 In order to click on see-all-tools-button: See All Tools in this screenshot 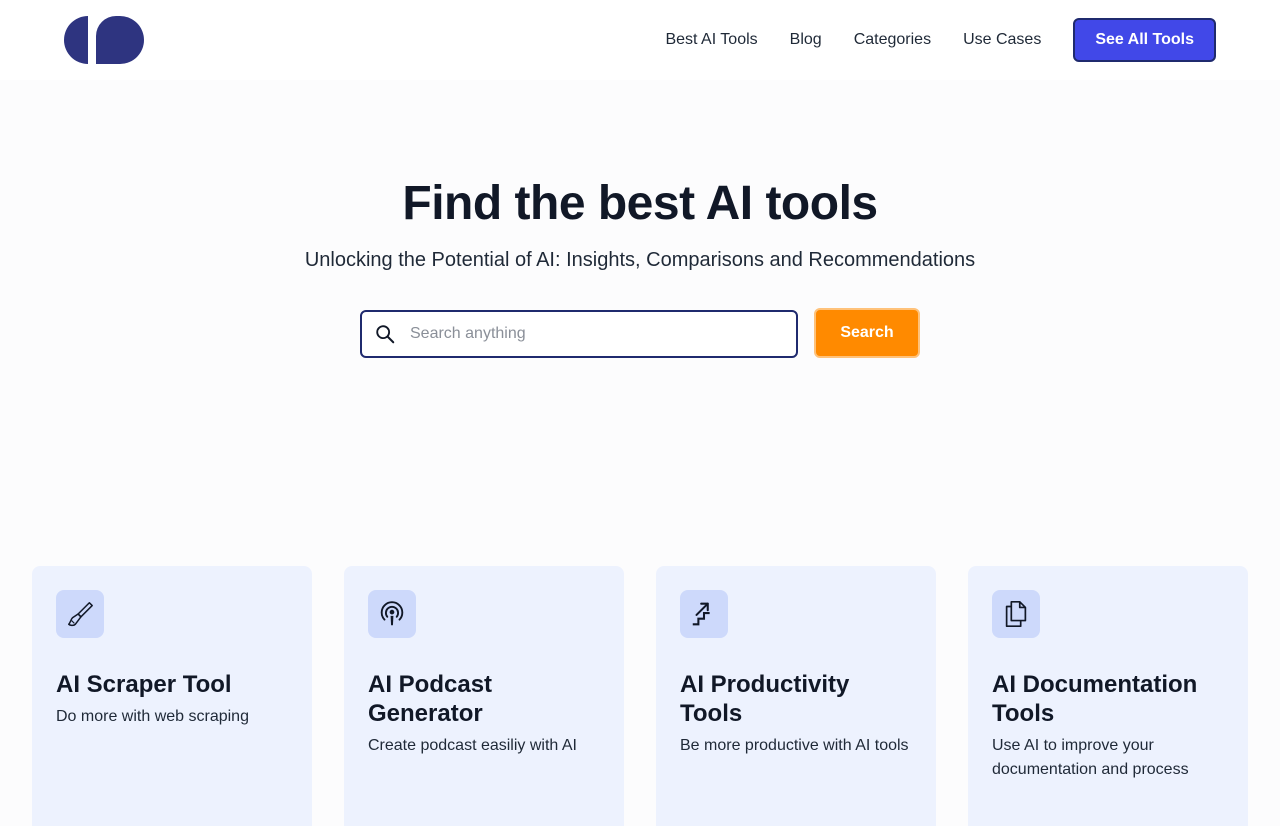, I will do `click(1144, 40)`.